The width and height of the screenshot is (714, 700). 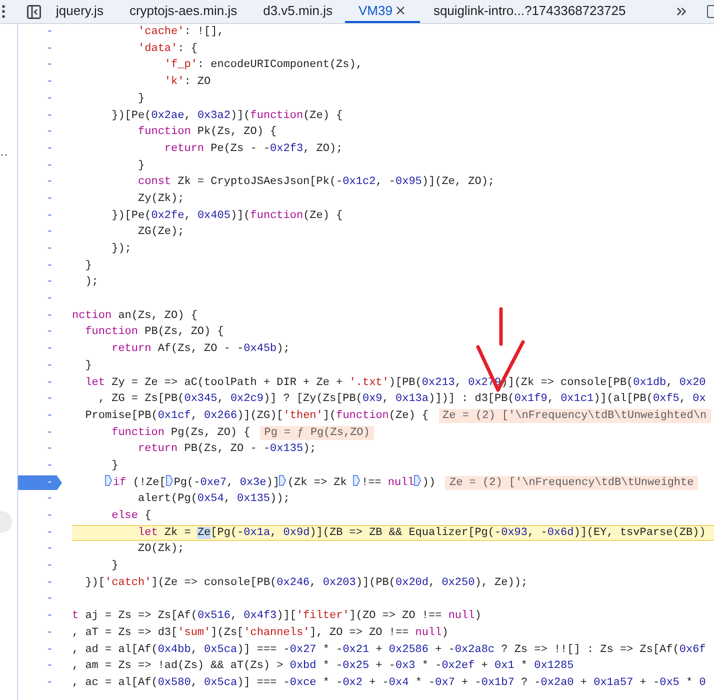 What do you see at coordinates (277, 616) in the screenshot?
I see `code-line: t aj = Zs => Zs[Af(0x516, 0x4f3)]['filter'](ZO => ZO !== null)` at bounding box center [277, 616].